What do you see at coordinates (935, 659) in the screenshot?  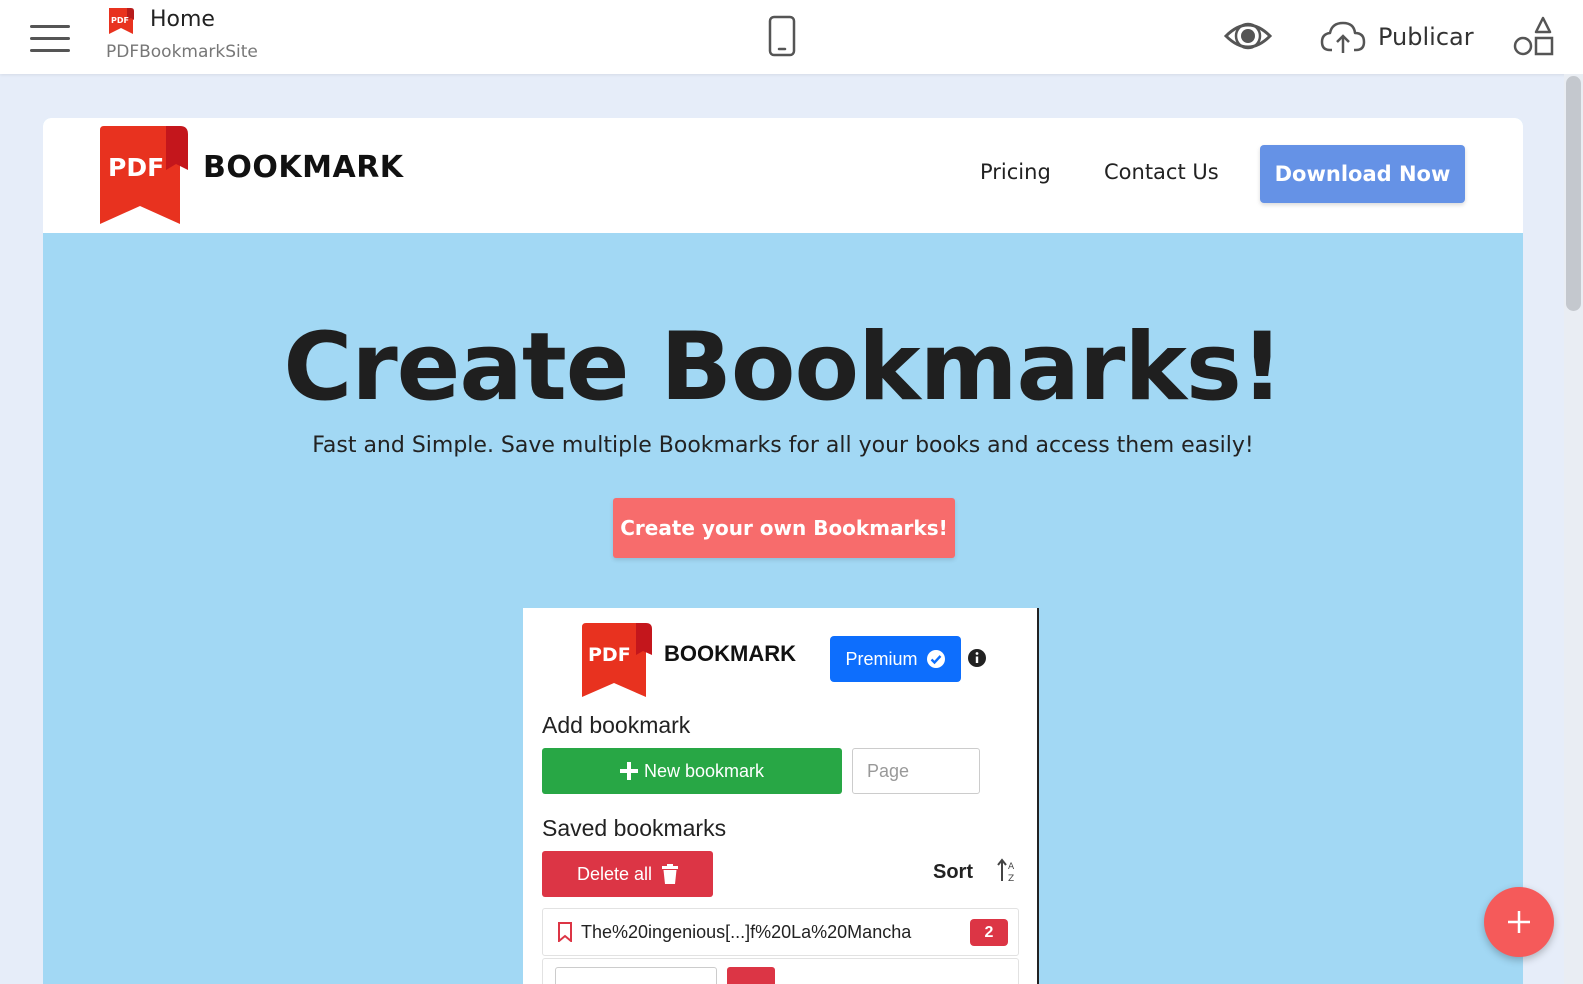 I see `verified-check-icon` at bounding box center [935, 659].